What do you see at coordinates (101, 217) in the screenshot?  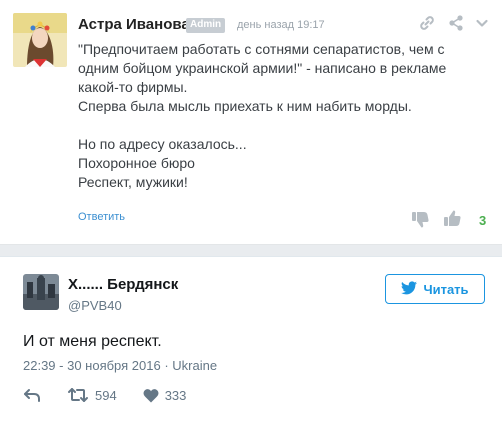 I see `reply-link: Ответить` at bounding box center [101, 217].